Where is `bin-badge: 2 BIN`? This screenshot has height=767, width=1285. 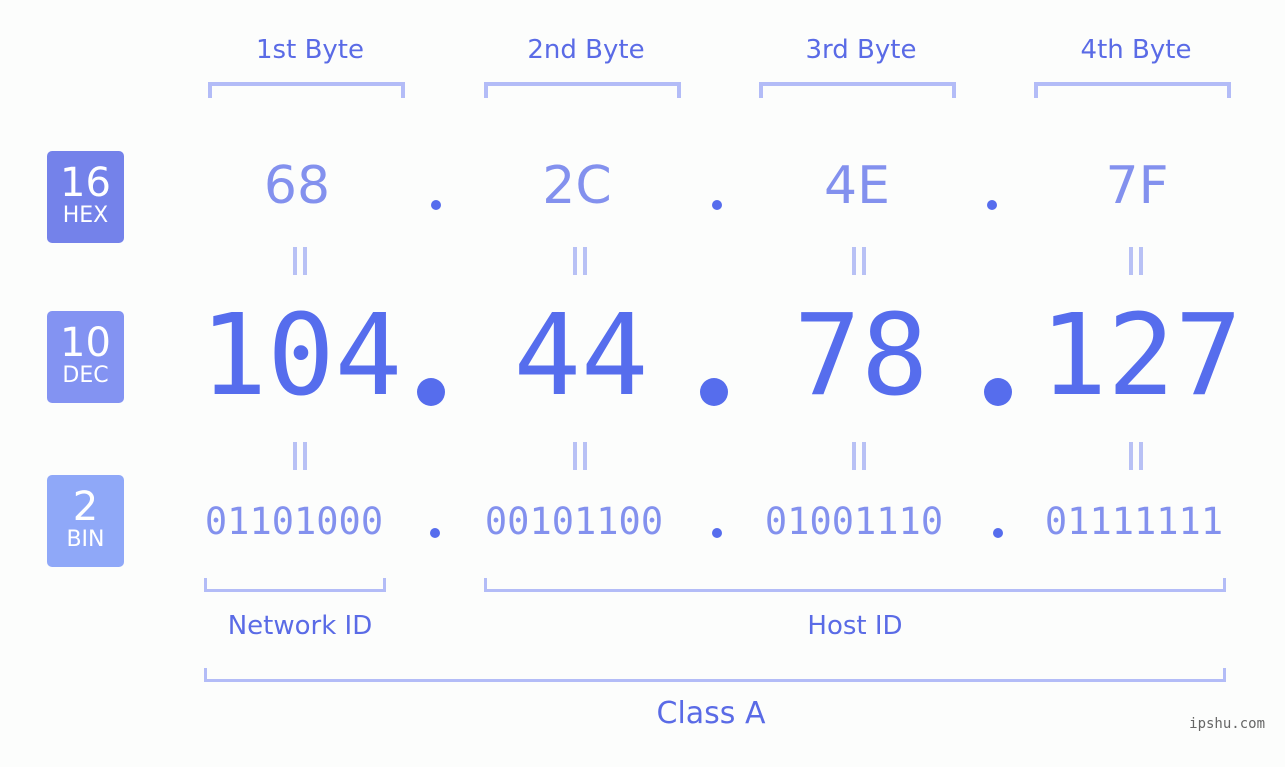
bin-badge: 2 BIN is located at coordinates (85, 521).